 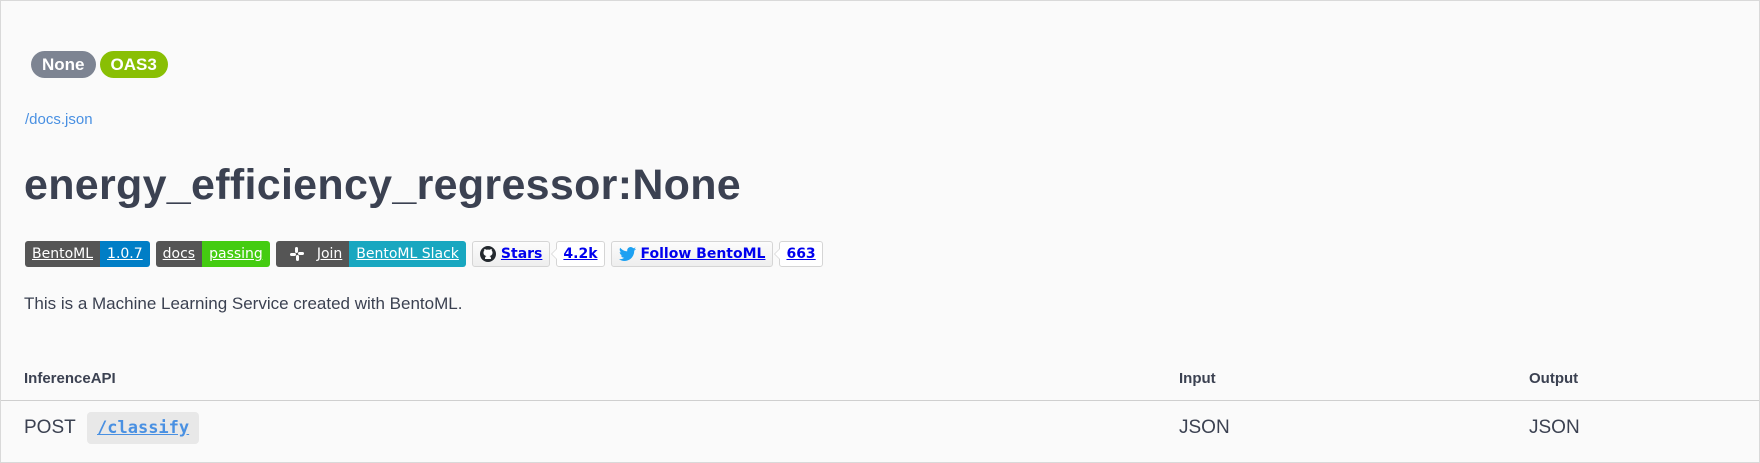 I want to click on bentoml-label: BentoML, so click(x=63, y=254).